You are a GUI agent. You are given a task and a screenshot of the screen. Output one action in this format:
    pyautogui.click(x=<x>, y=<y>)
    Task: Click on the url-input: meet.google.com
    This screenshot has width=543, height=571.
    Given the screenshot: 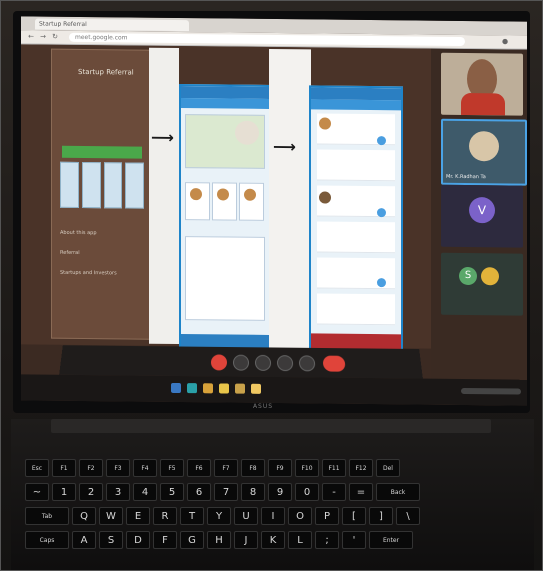 What is the action you would take?
    pyautogui.click(x=267, y=39)
    